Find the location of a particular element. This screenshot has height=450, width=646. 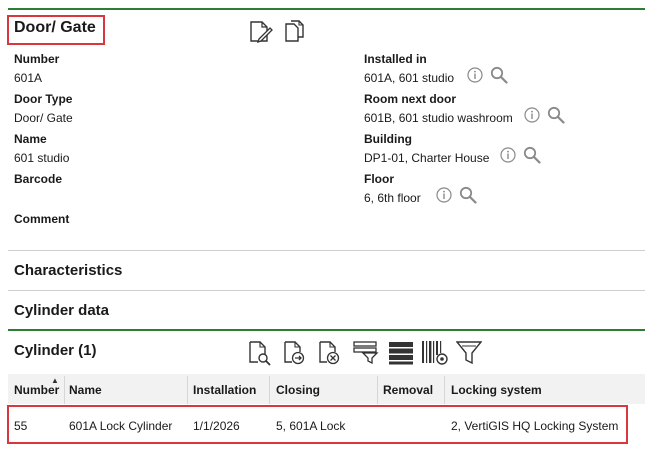

field-value-floor: 6, 6th floor is located at coordinates (392, 198).